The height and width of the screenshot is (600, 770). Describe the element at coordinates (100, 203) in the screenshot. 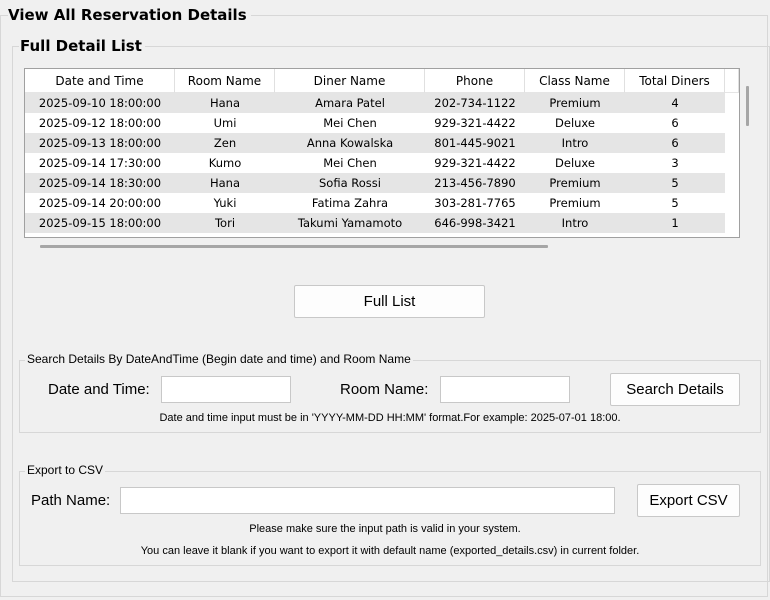

I see `cell-date-time: 2025-09-14 20:00:00` at that location.